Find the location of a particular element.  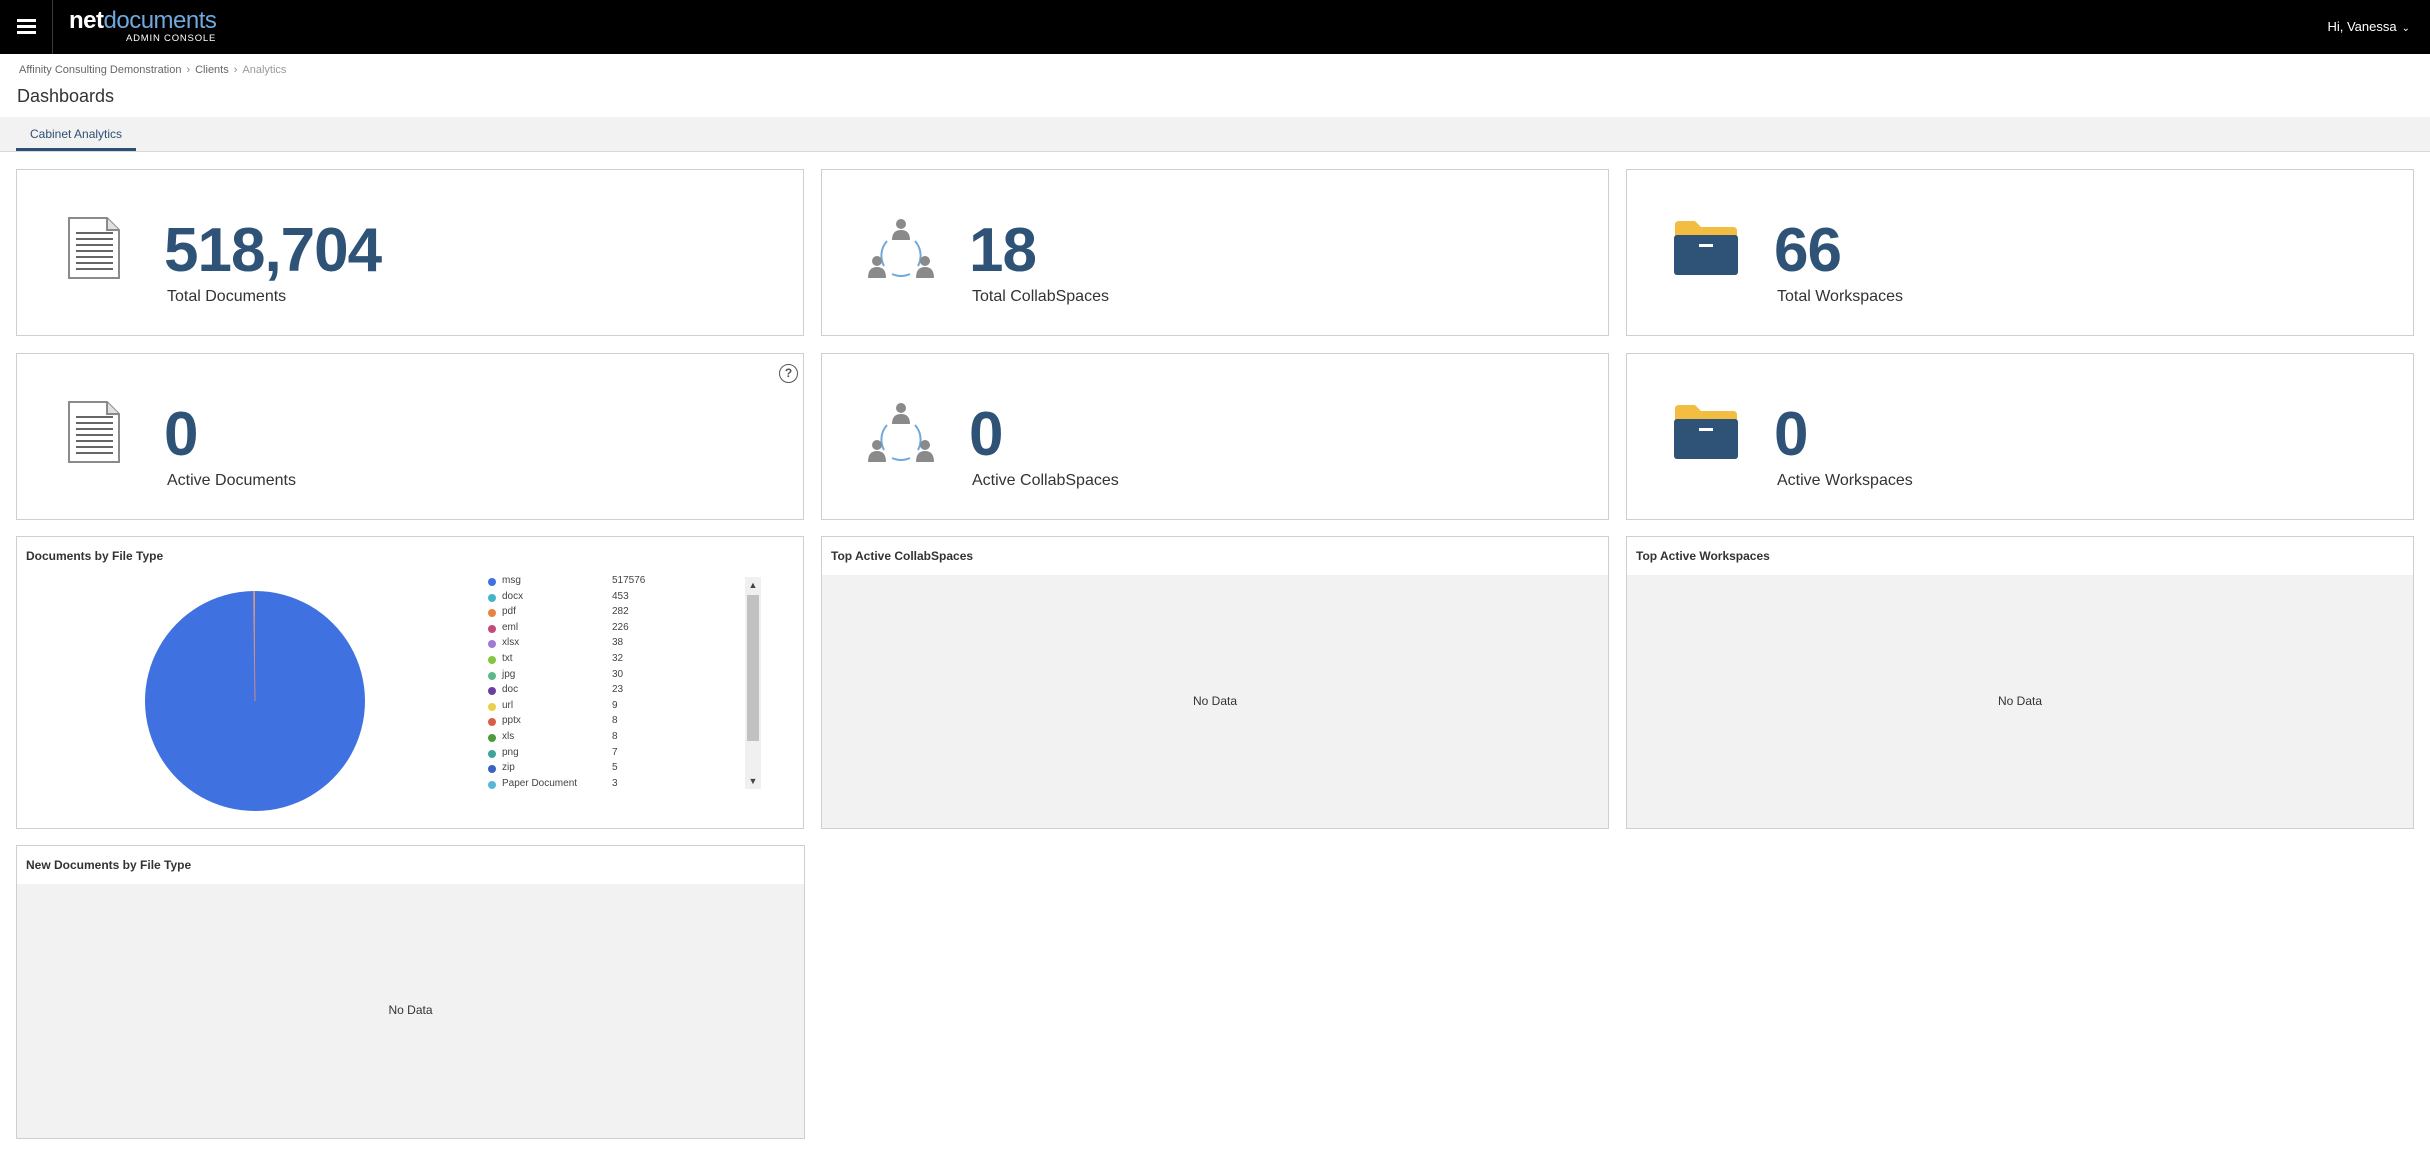

legend-value: 282 is located at coordinates (620, 612).